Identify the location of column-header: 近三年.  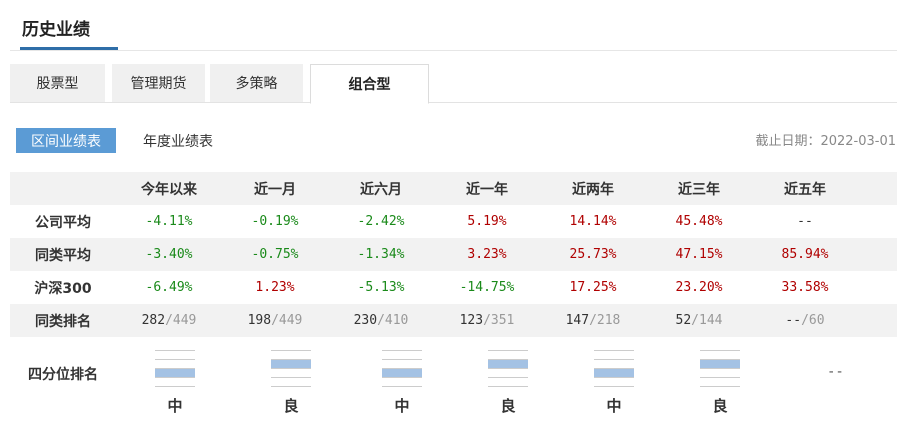
(699, 189).